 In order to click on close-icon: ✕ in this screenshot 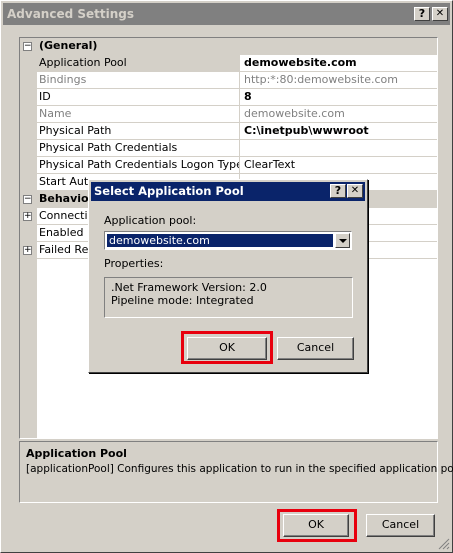, I will do `click(440, 14)`.